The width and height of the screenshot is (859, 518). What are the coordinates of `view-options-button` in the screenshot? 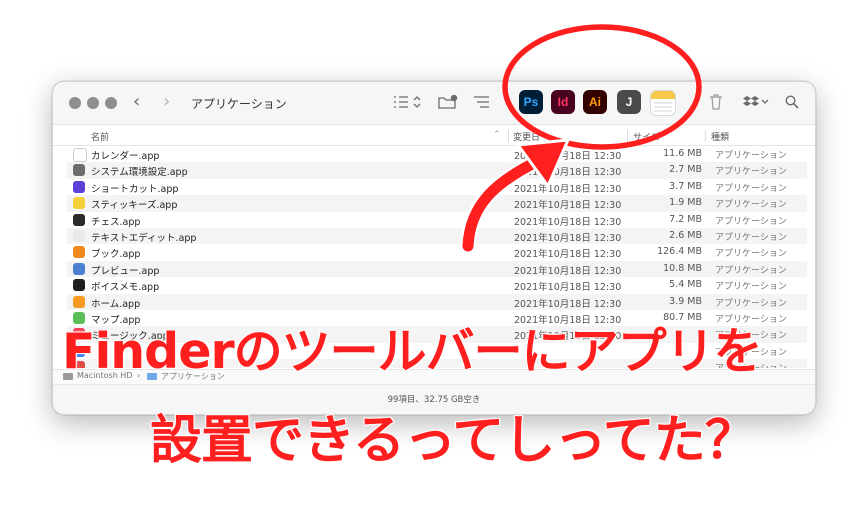 It's located at (408, 102).